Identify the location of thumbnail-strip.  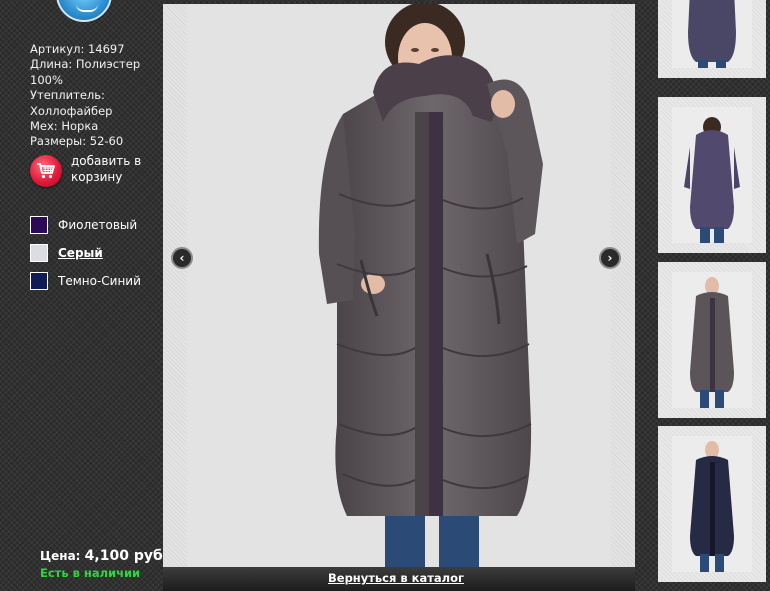
(712, 295).